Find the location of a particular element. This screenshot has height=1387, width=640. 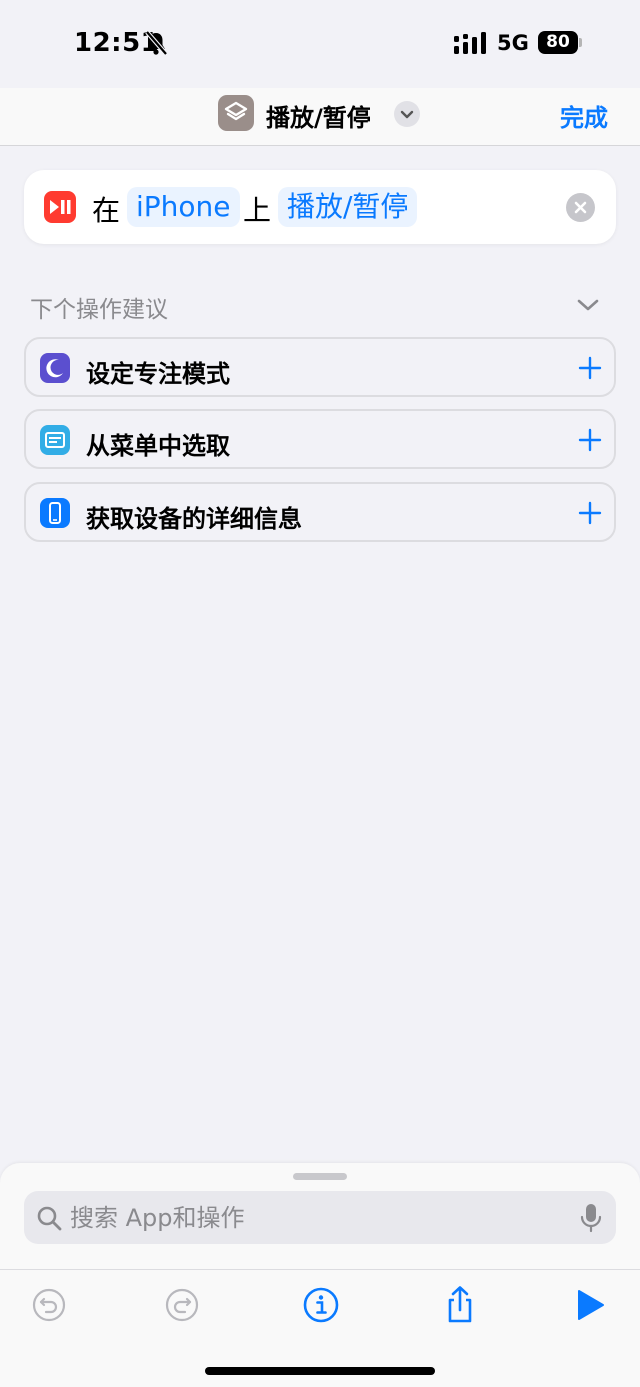

suggestion-label: 获取设备的详细信息 is located at coordinates (194, 519).